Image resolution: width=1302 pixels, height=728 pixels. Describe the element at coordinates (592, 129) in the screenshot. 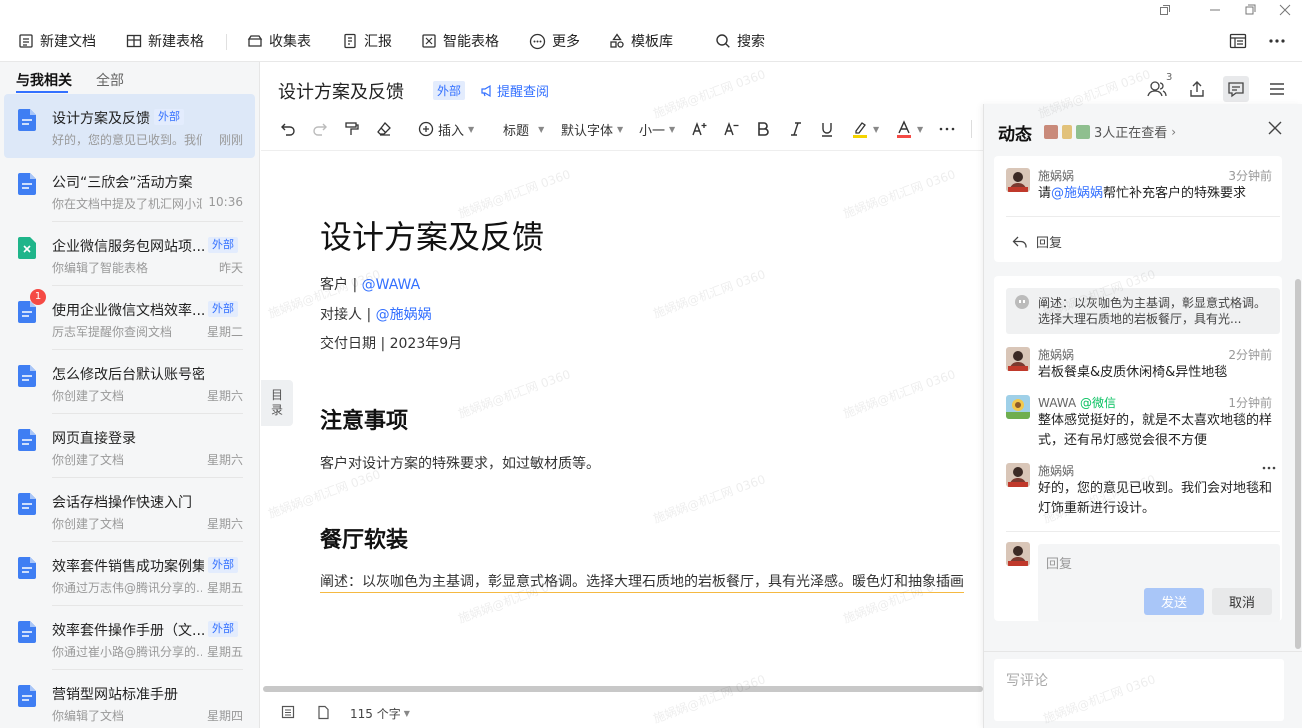

I see `font-select: 默认字体 ▼` at that location.